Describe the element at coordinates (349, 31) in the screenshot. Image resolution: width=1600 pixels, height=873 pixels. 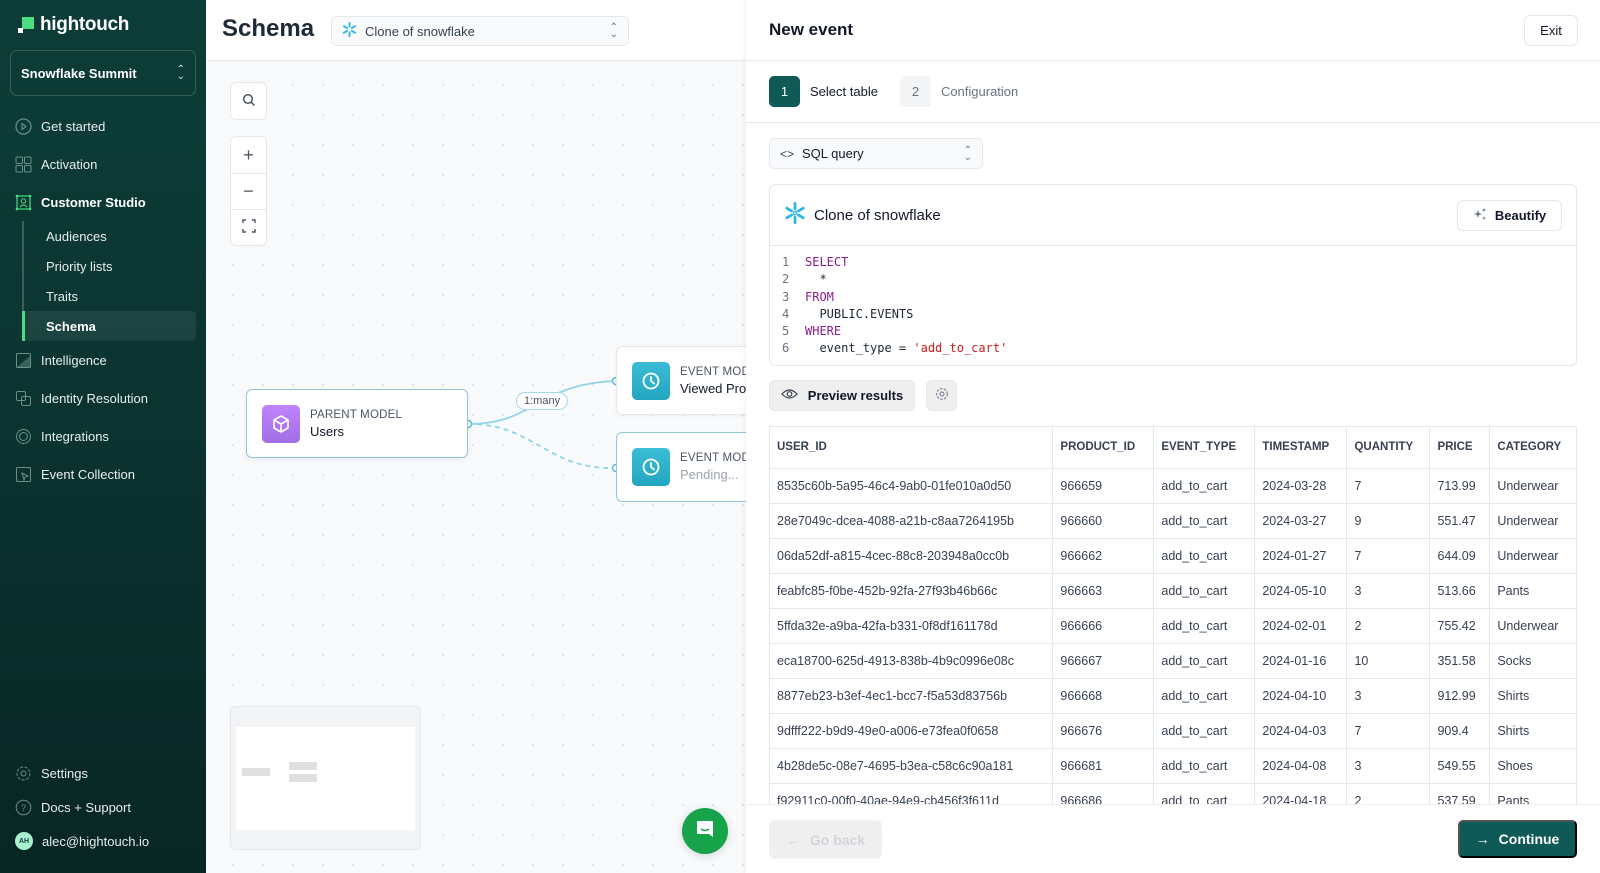
I see `snowflake-icon` at that location.